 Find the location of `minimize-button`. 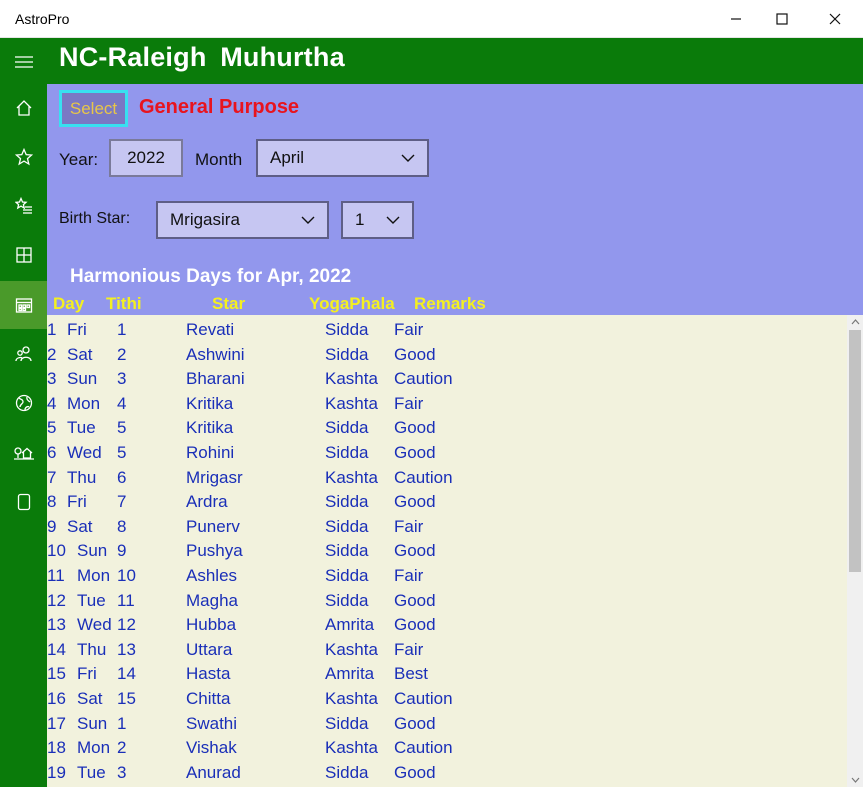

minimize-button is located at coordinates (736, 19).